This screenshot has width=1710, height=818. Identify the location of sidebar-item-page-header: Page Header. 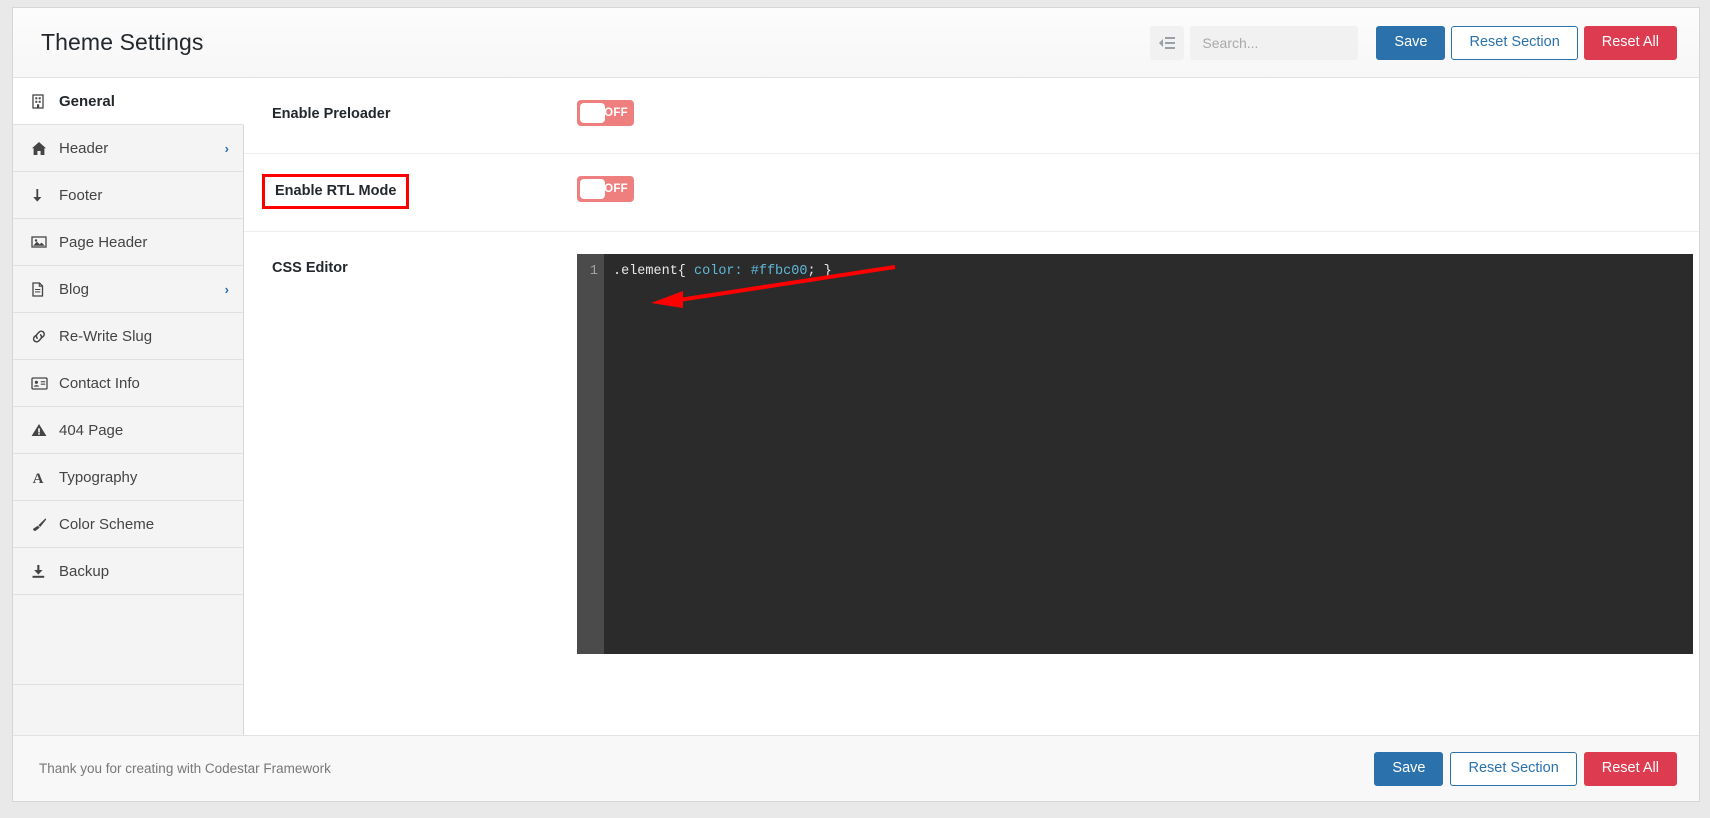
(128, 242).